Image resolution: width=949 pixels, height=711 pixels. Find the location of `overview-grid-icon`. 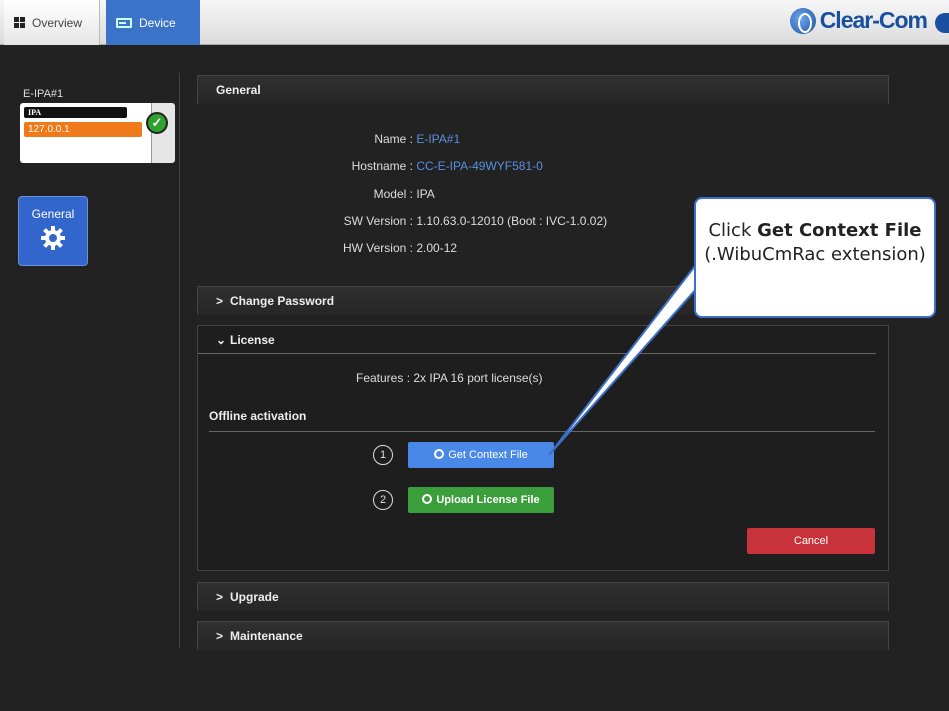

overview-grid-icon is located at coordinates (19, 22).